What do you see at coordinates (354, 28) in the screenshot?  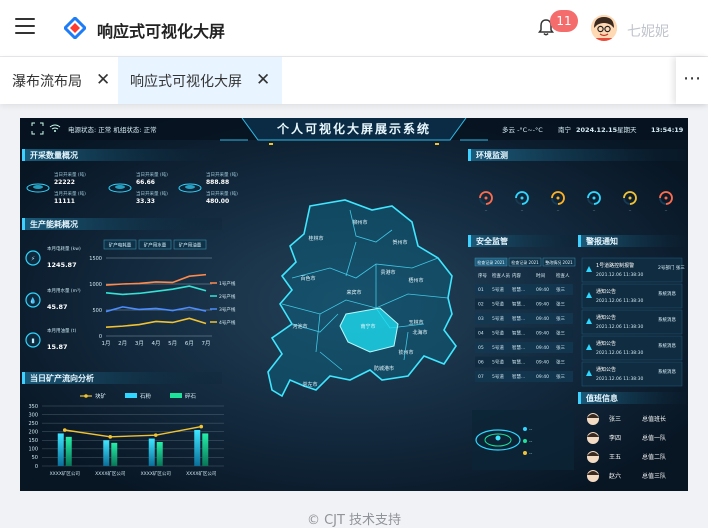 I see `top-header: 响应式可视化大屏 11 七妮妮` at bounding box center [354, 28].